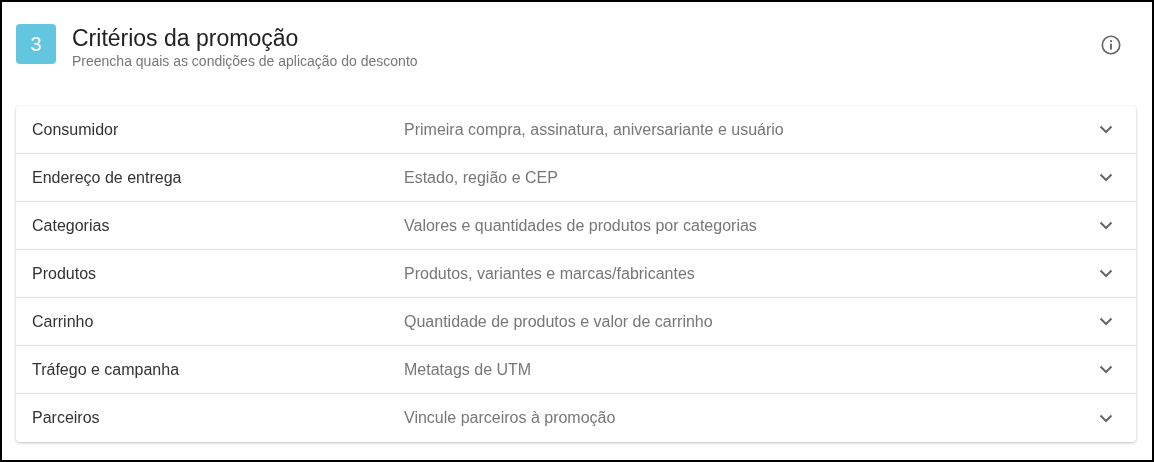 The image size is (1154, 462). Describe the element at coordinates (576, 370) in the screenshot. I see `accordion-row: Tráfego e campanha Metatags de UTM` at that location.